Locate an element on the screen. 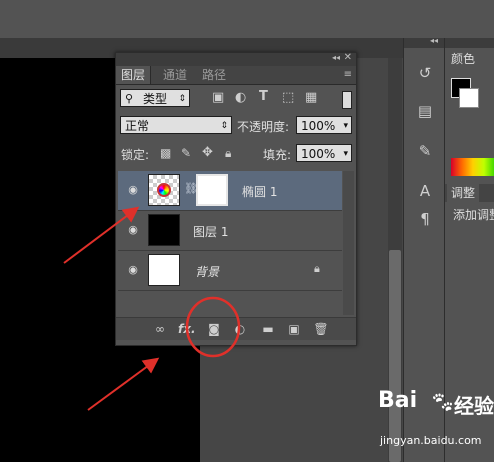 This screenshot has height=462, width=494. lock-row: 锁定: ▩ ✎ ✥ 🔒︎ 填充: 100% ▾ is located at coordinates (236, 154).